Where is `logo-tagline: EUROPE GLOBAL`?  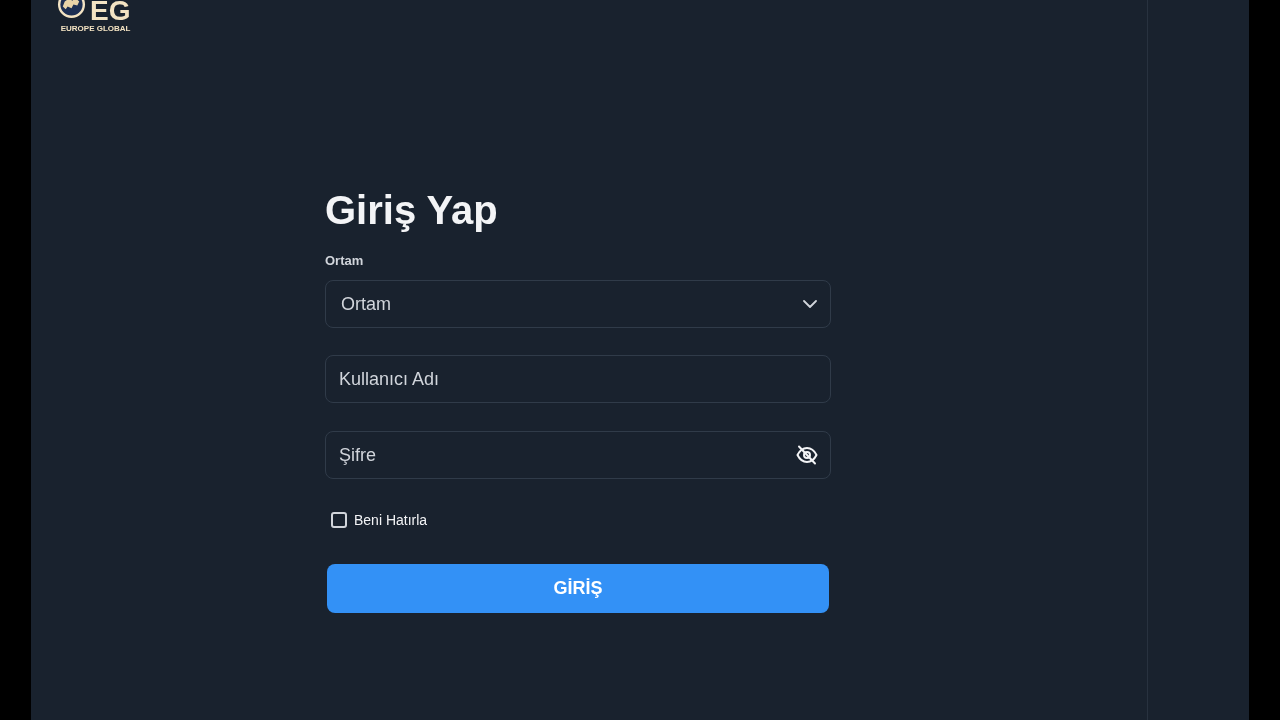 logo-tagline: EUROPE GLOBAL is located at coordinates (95, 29).